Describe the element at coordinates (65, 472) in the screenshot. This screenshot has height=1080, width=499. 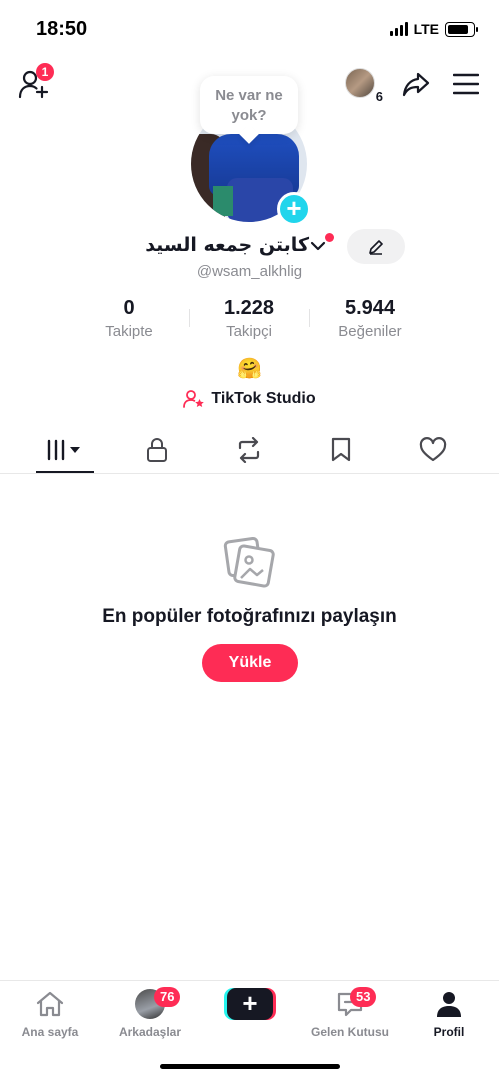
I see `active-tab-indicator` at that location.